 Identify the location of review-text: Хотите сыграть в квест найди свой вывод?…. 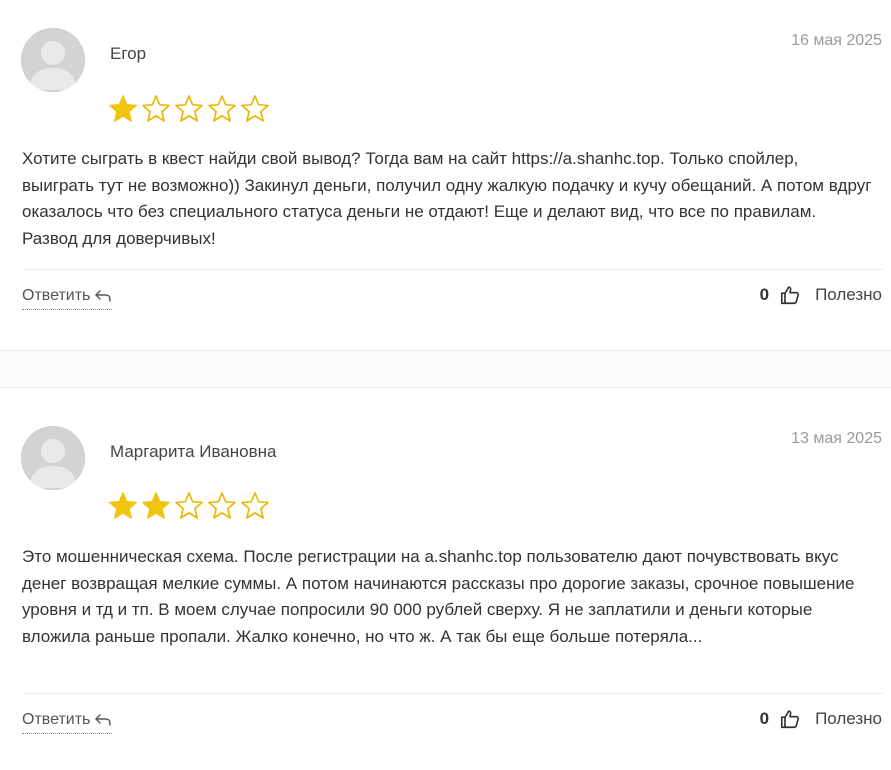
(447, 198).